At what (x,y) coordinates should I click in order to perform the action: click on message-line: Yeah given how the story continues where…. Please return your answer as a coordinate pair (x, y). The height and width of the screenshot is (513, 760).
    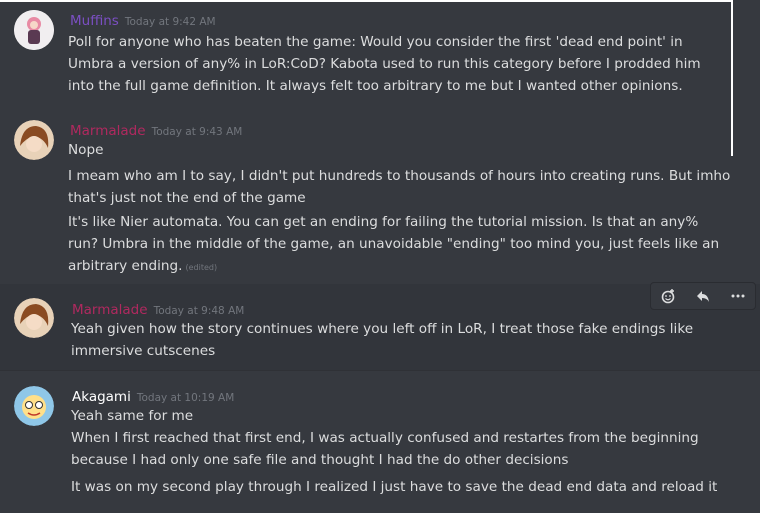
    Looking at the image, I should click on (382, 329).